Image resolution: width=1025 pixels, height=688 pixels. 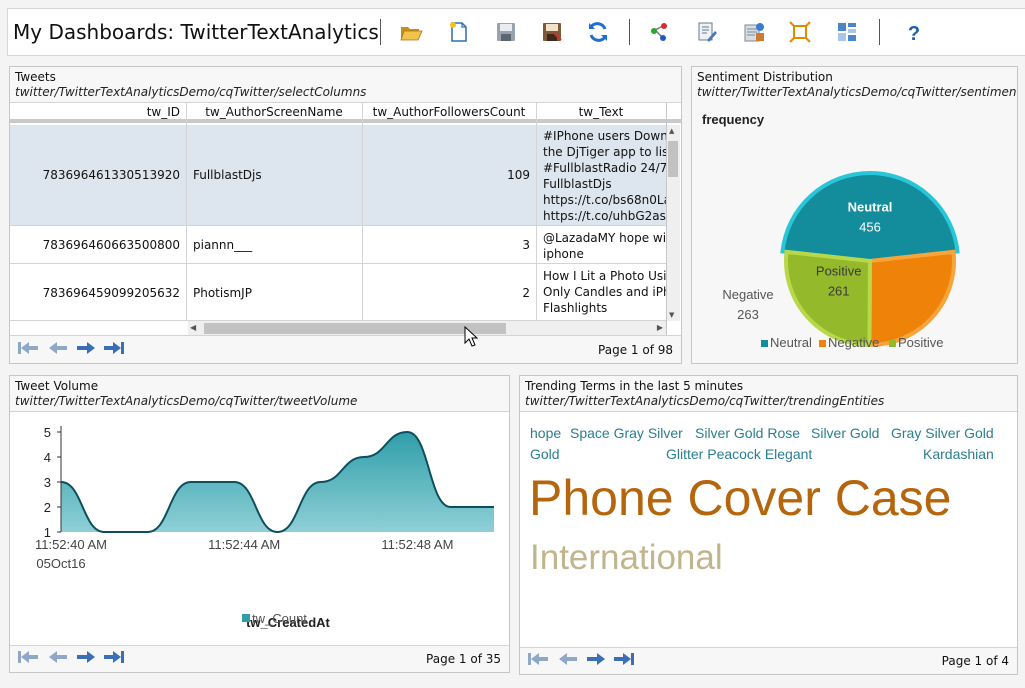 I want to click on y-tick-label: 5, so click(x=47, y=432).